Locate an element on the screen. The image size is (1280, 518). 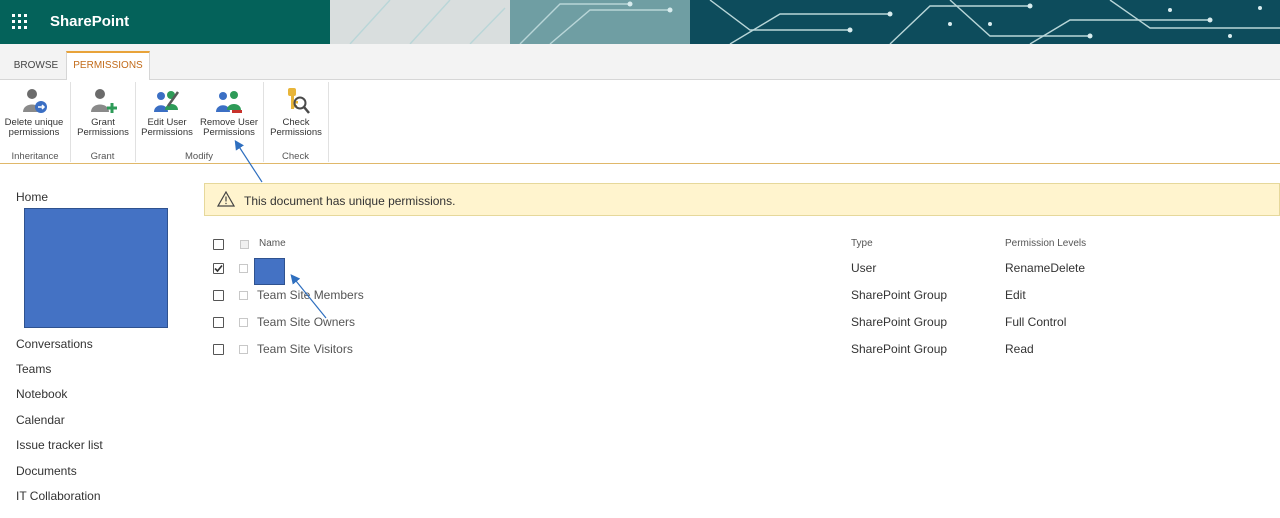
redacted-user-name is located at coordinates (269, 271).